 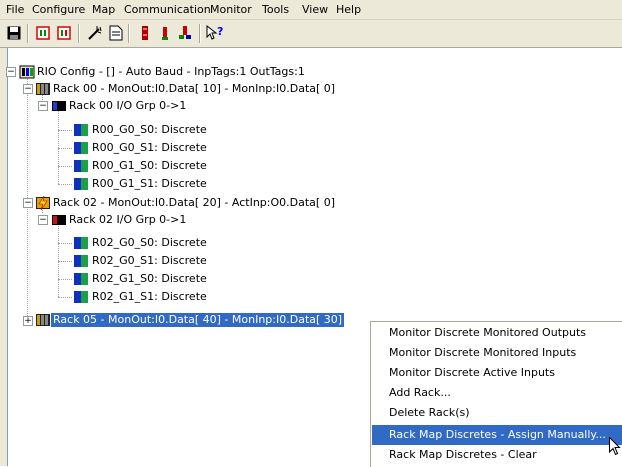 I want to click on document-icon, so click(x=116, y=33).